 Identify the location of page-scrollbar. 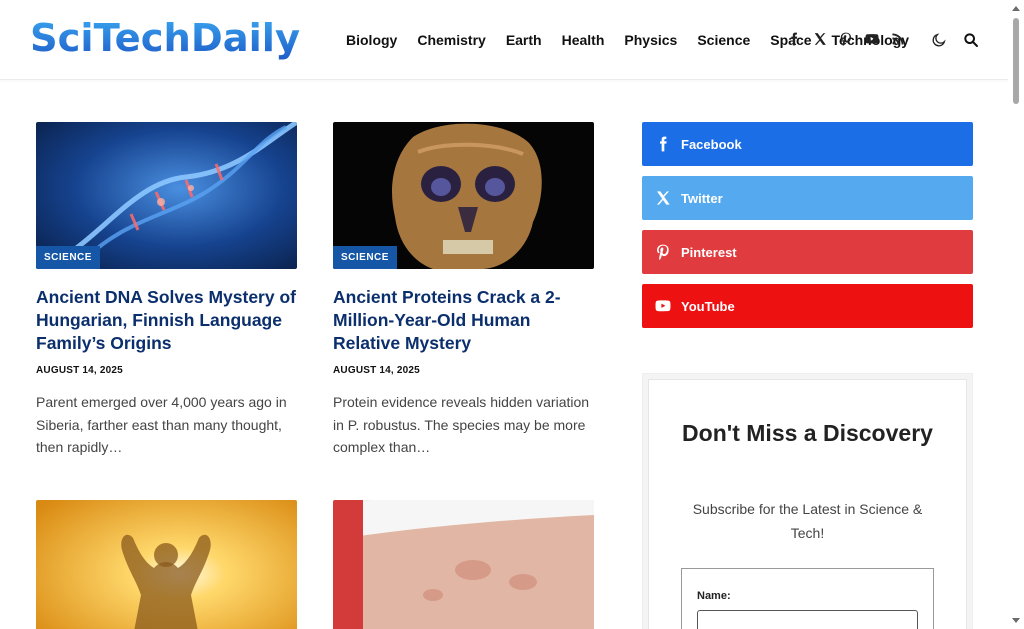
(1016, 314).